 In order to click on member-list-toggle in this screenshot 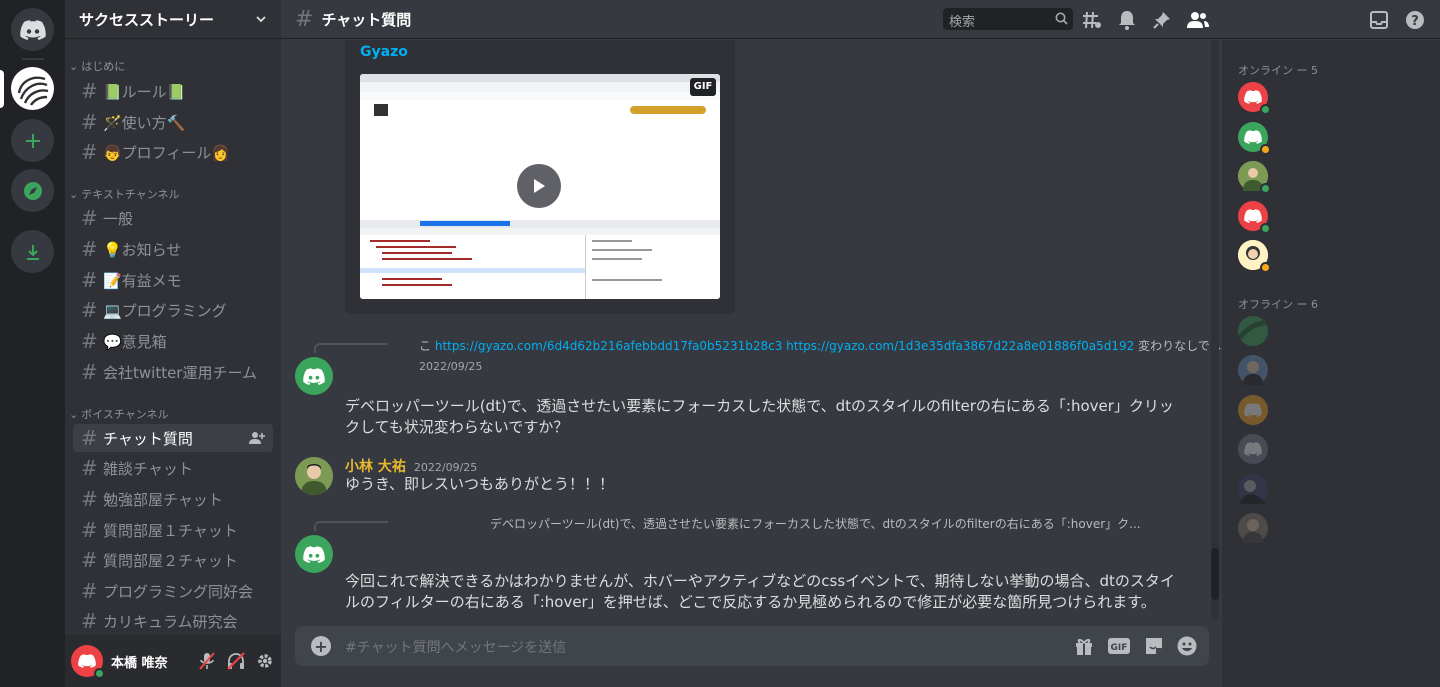, I will do `click(1198, 20)`.